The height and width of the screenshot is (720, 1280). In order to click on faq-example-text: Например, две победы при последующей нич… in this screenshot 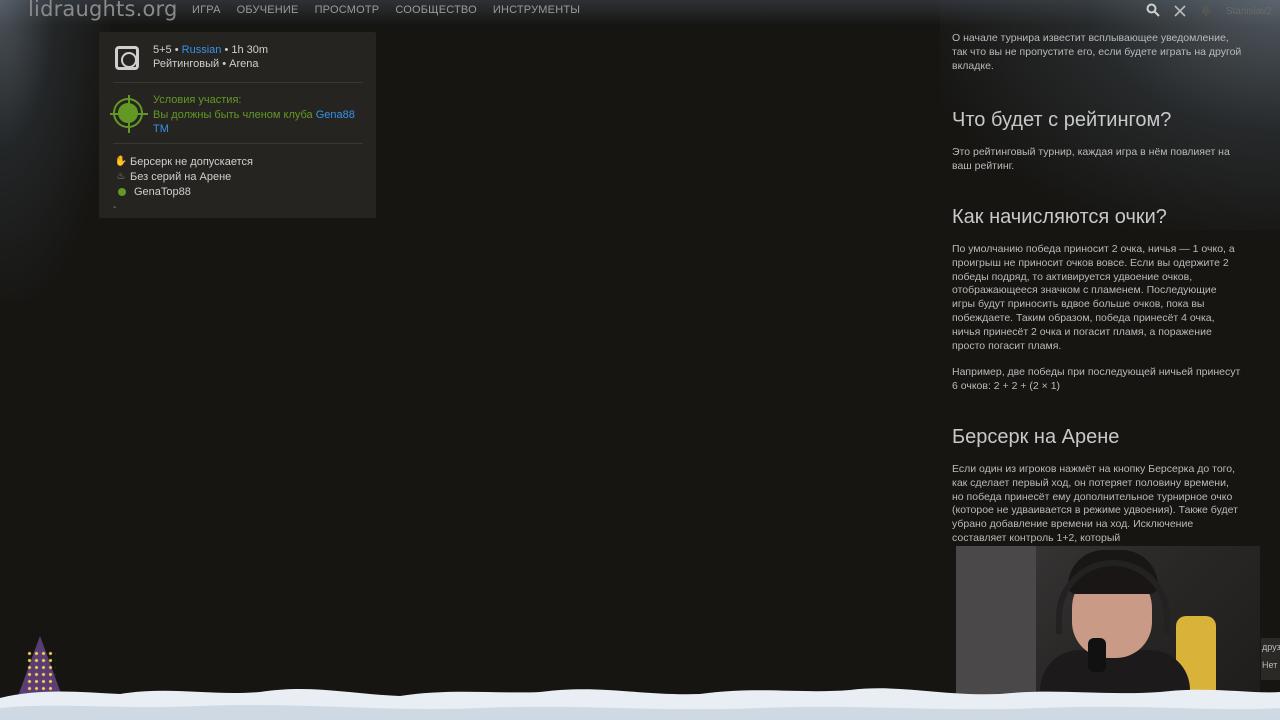, I will do `click(1096, 379)`.